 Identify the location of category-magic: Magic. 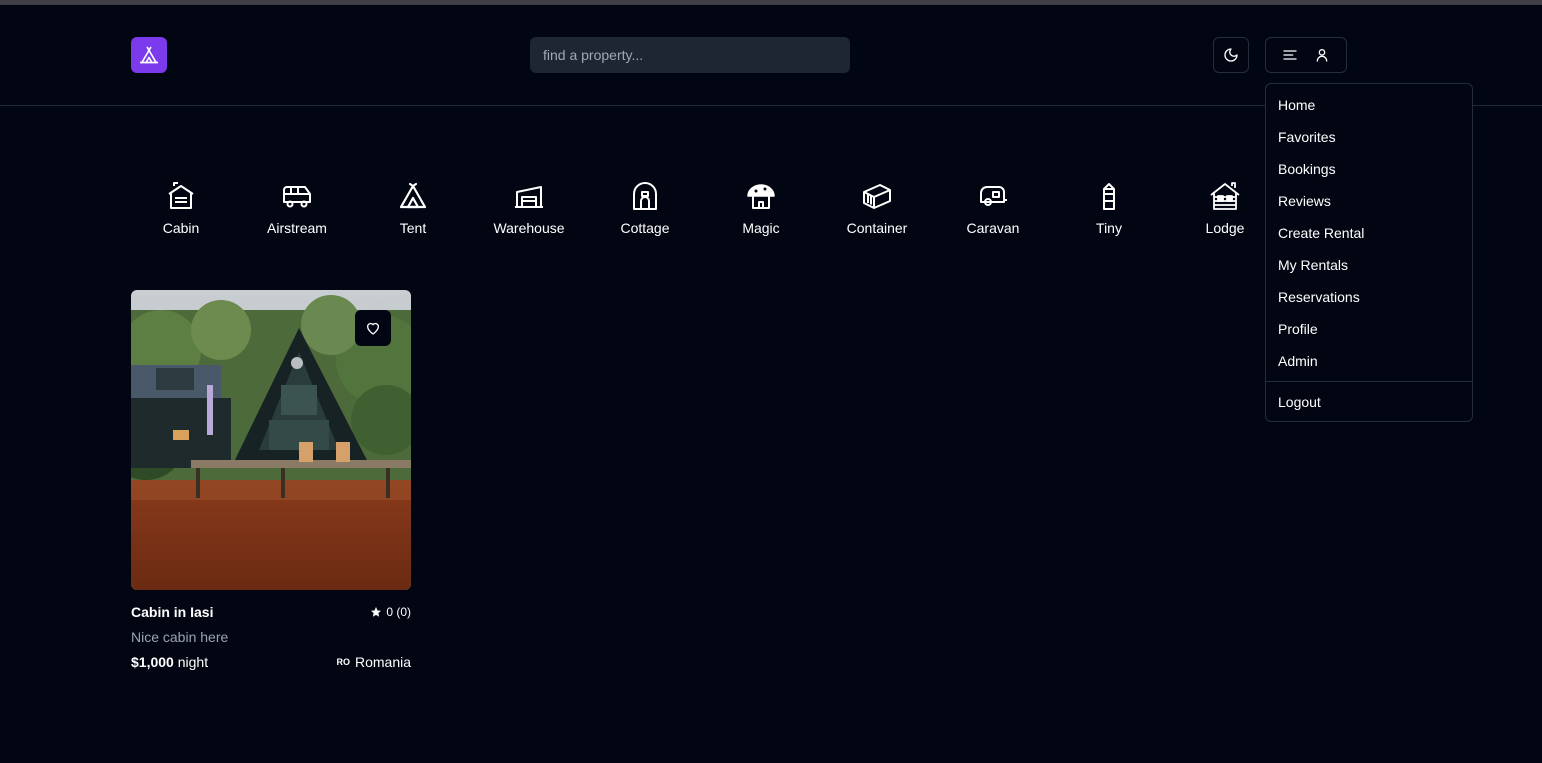
(761, 210).